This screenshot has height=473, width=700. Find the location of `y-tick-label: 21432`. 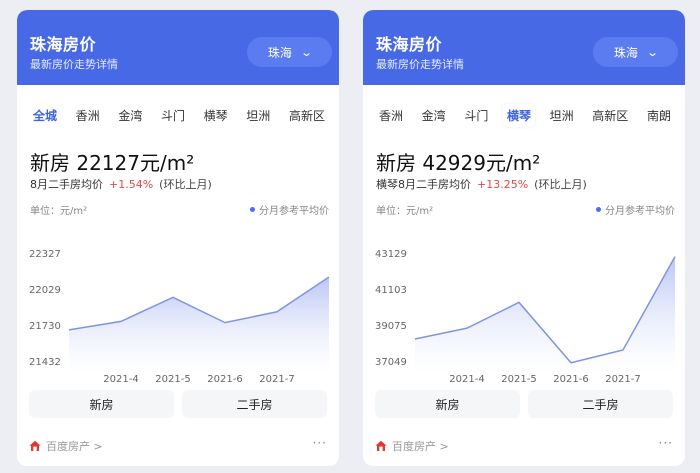

y-tick-label: 21432 is located at coordinates (45, 362).